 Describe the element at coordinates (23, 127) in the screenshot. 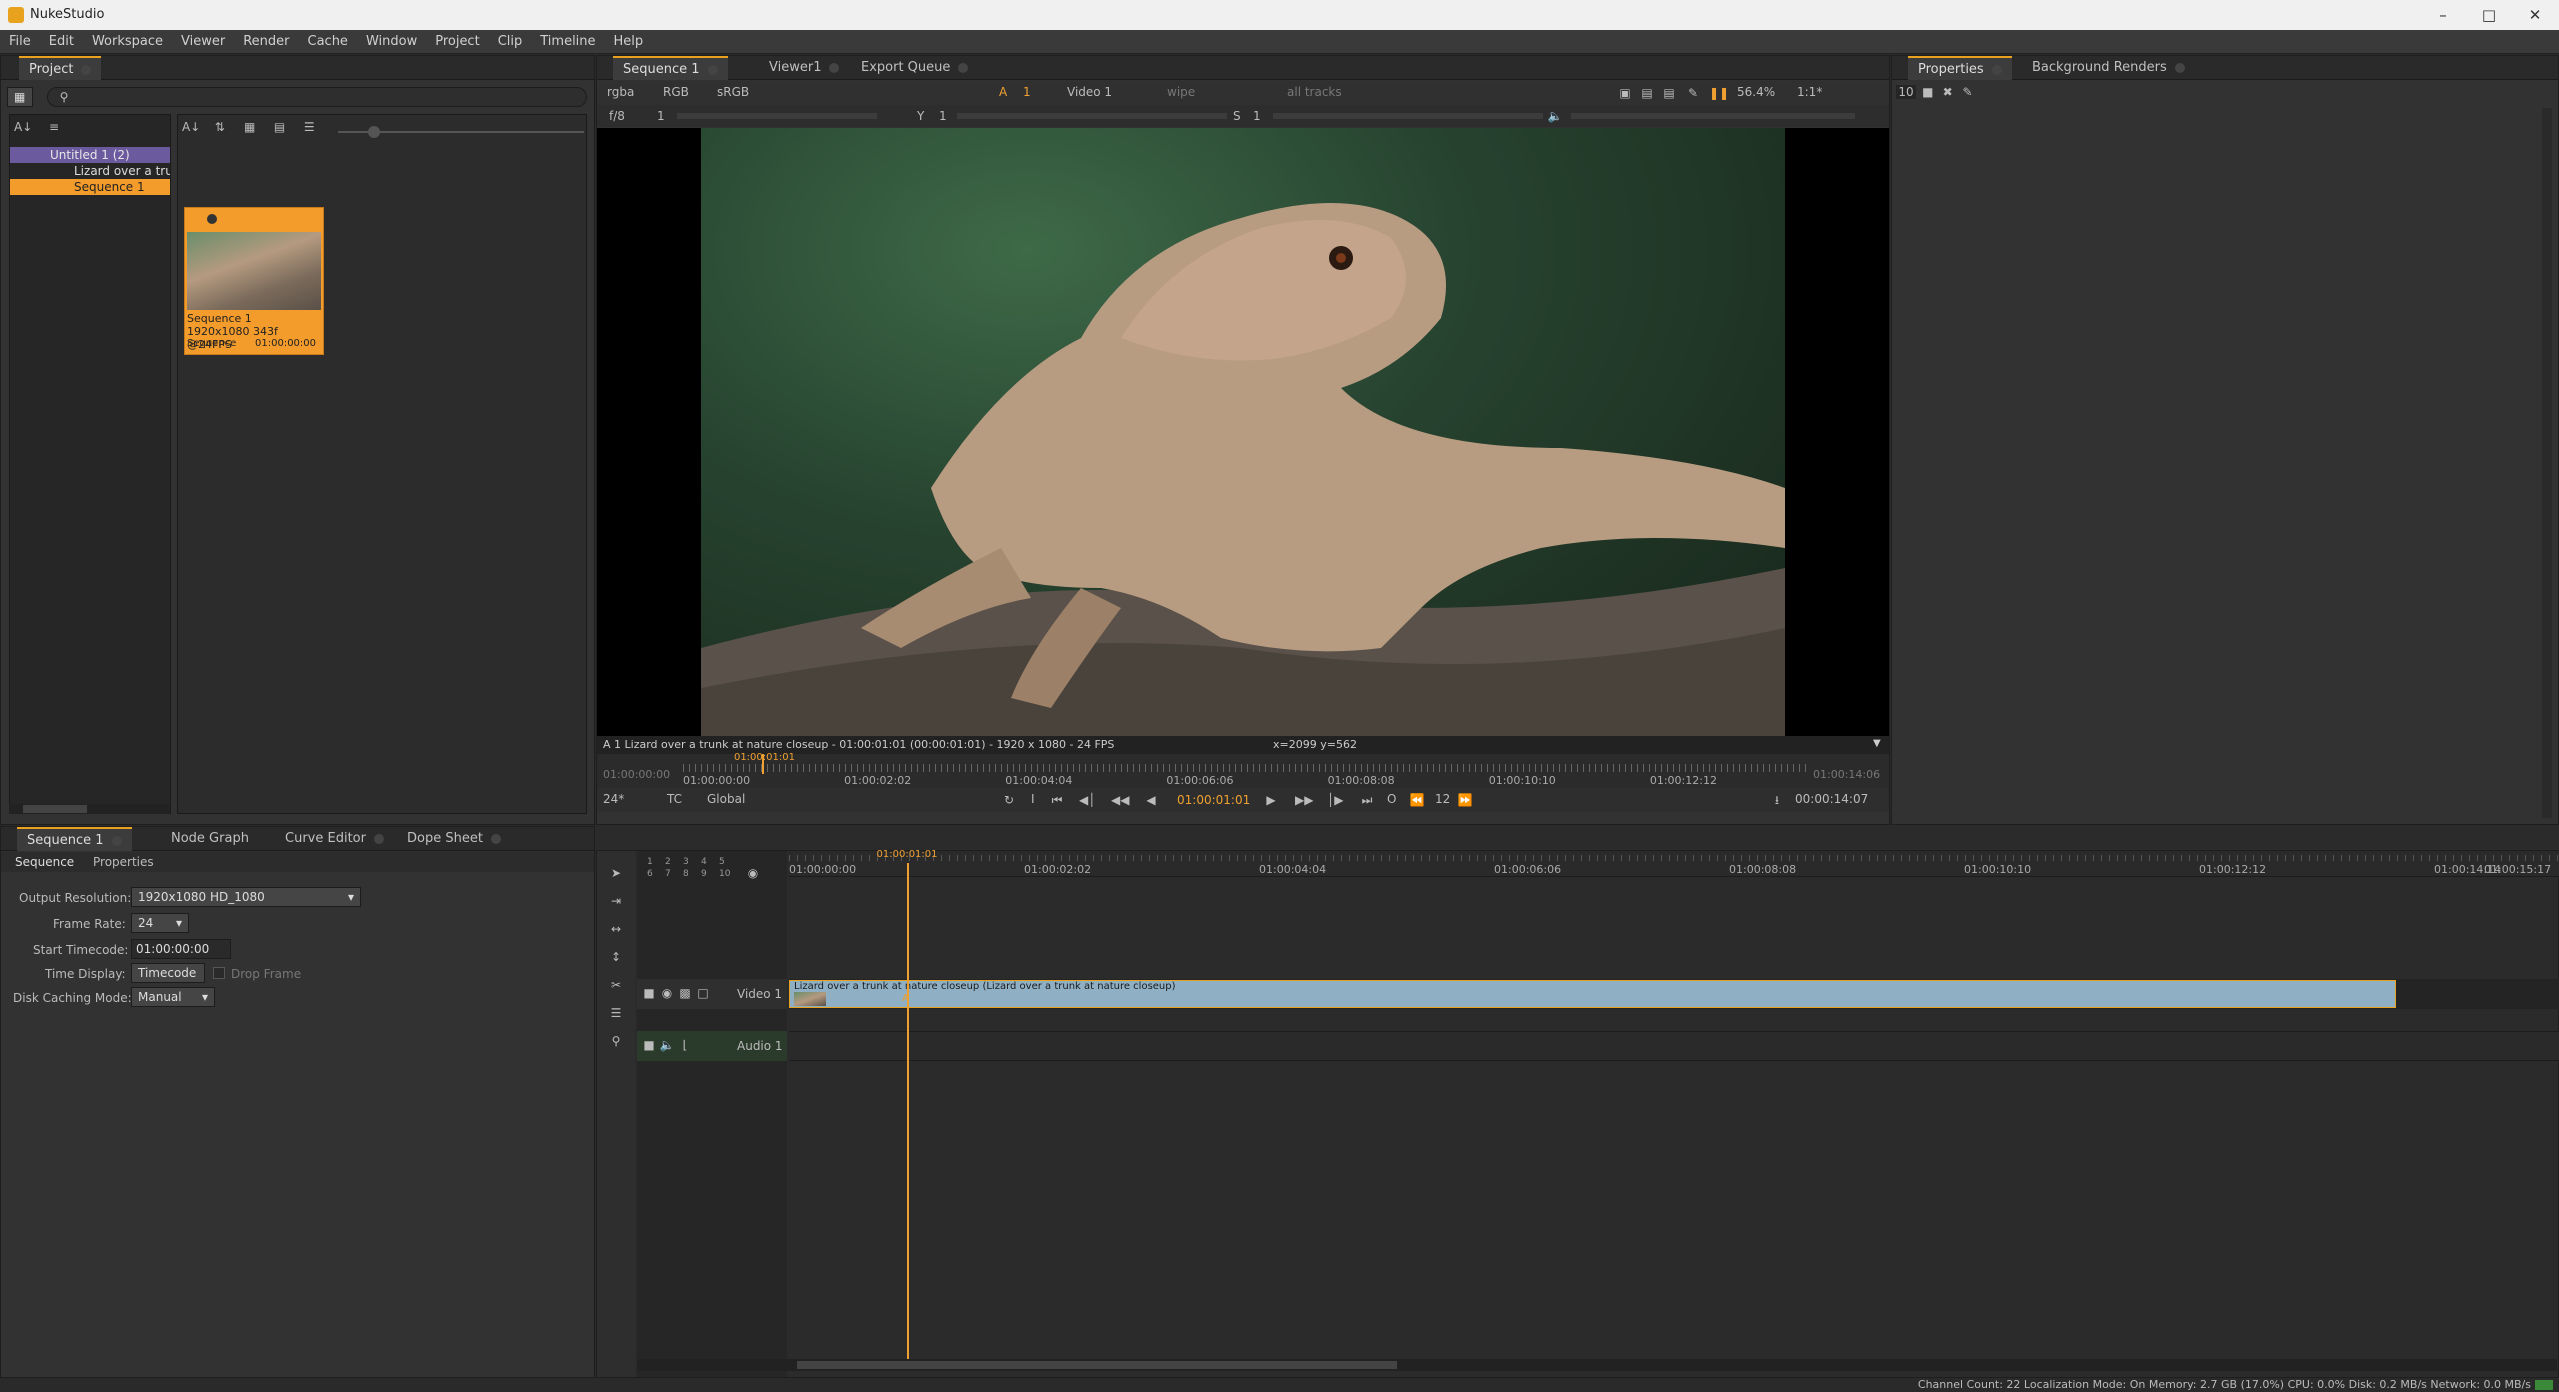

I see `sort-az-icon: A↓` at that location.